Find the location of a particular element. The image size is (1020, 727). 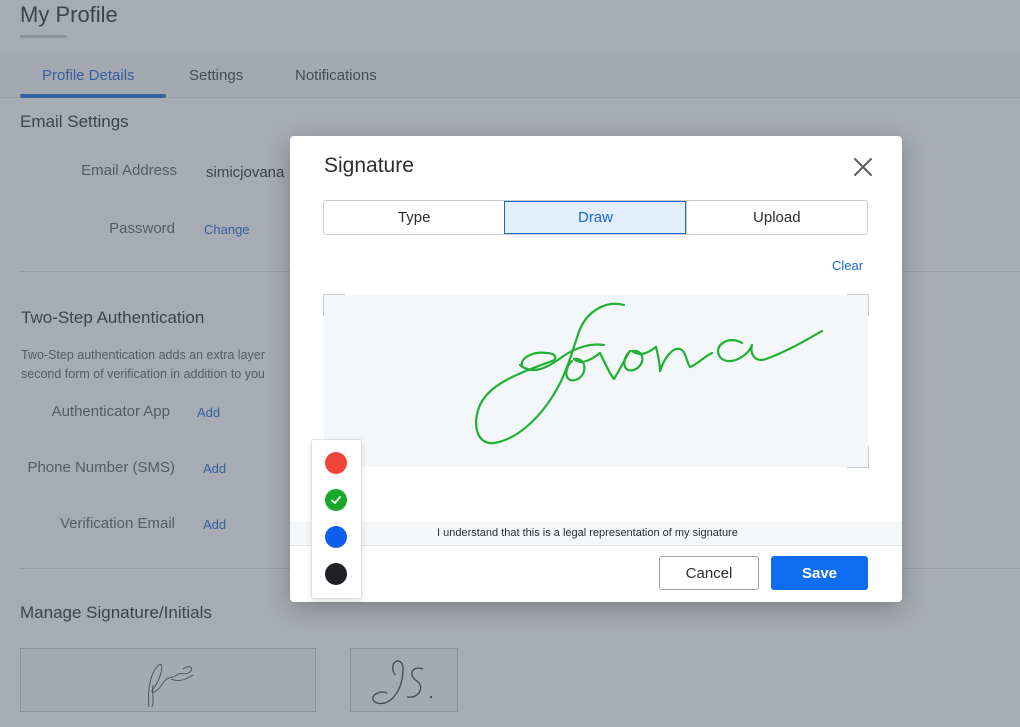

signature-mode-selector: Type Draw Upload is located at coordinates (595, 217).